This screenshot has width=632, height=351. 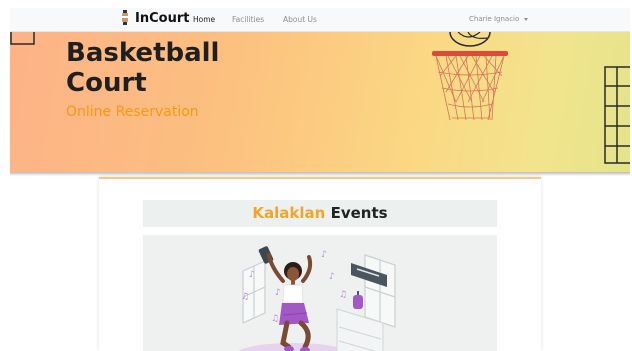 I want to click on user-menu-dropdown: Charie Ignacio, so click(x=499, y=19).